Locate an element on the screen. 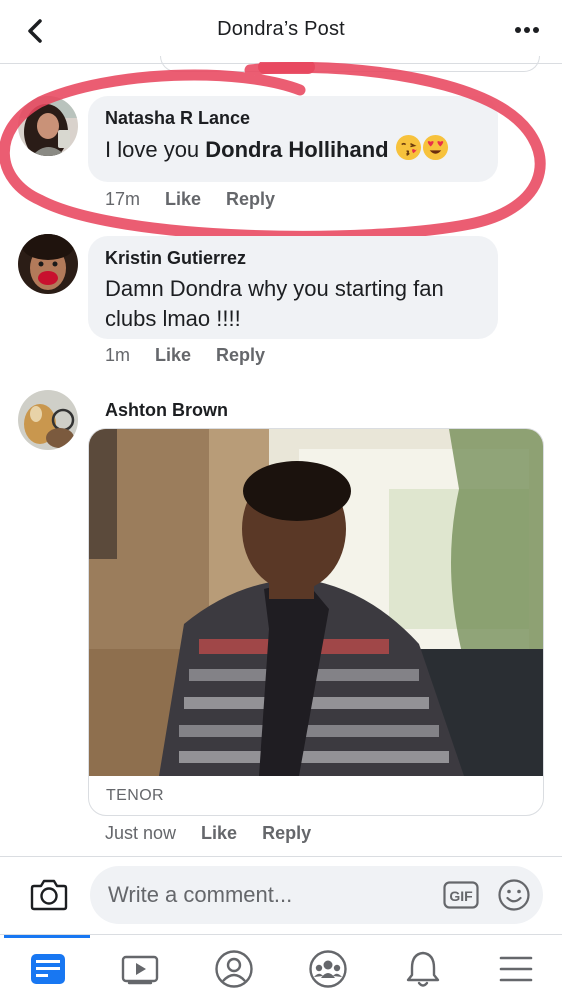  comment-text: I love you Dondra Hollihand is located at coordinates (292, 149).